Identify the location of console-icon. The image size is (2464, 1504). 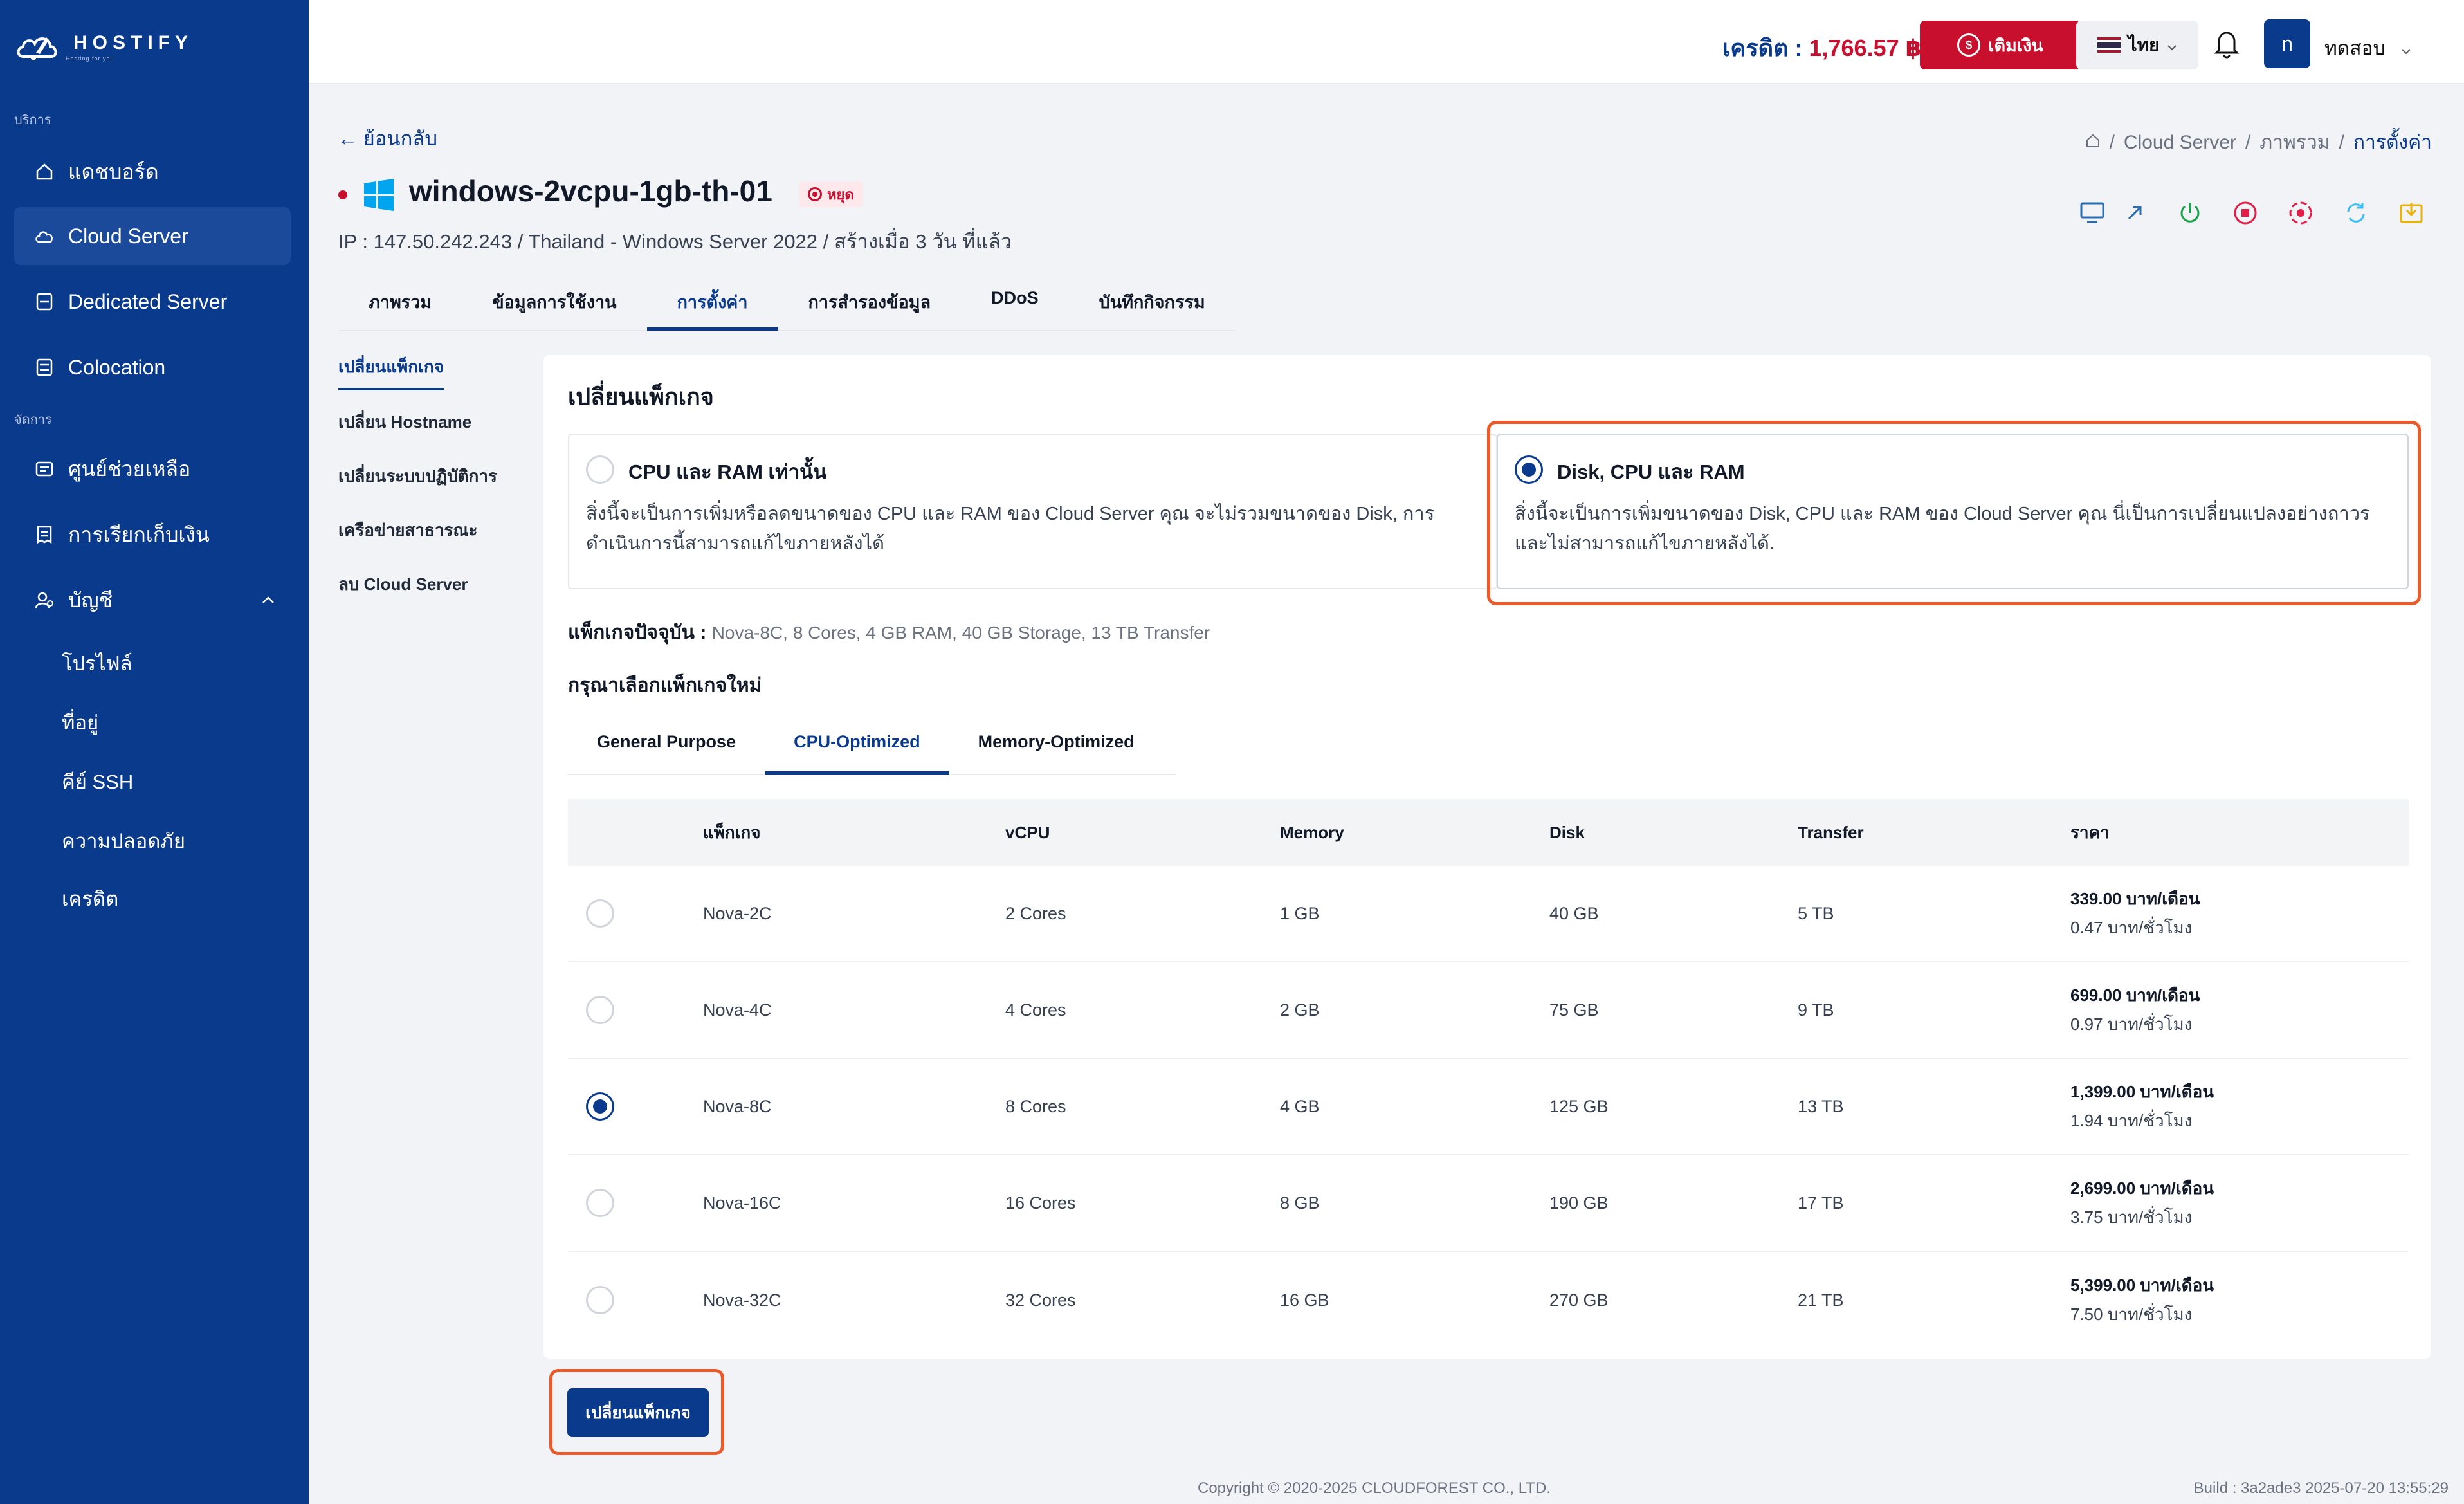
(2092, 213).